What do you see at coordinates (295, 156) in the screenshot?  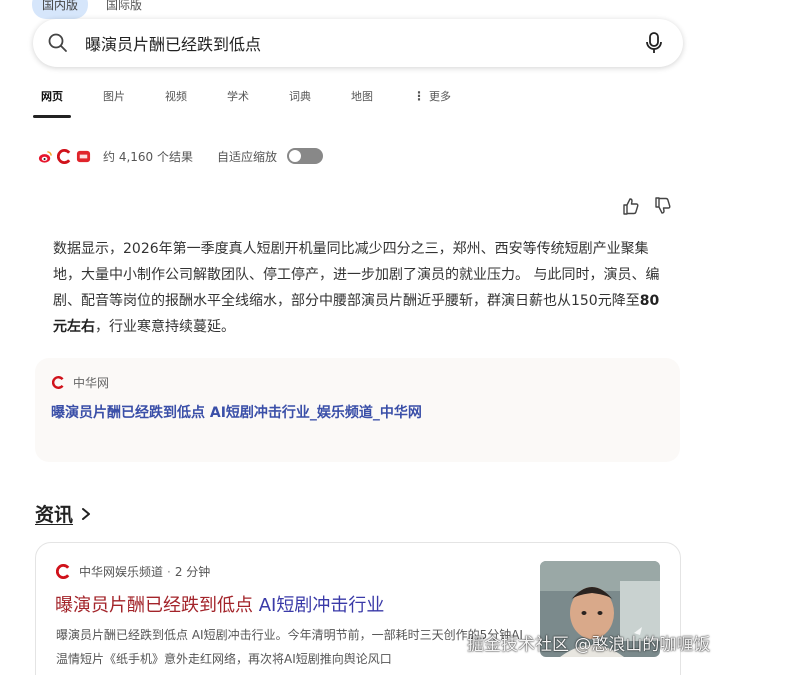 I see `toggle-knob` at bounding box center [295, 156].